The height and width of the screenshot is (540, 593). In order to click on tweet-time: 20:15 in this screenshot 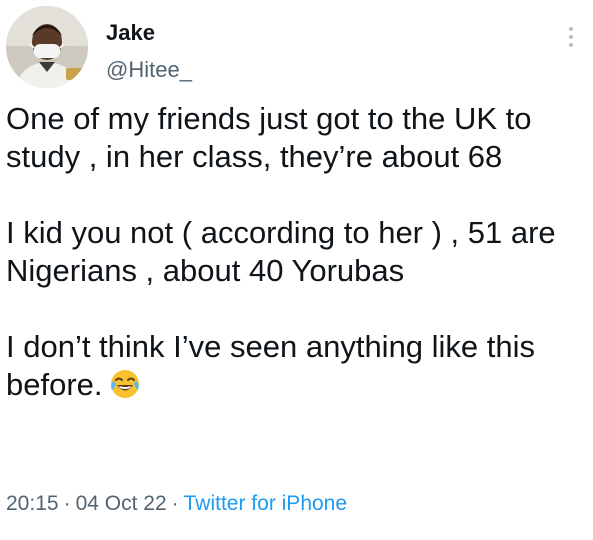, I will do `click(32, 503)`.